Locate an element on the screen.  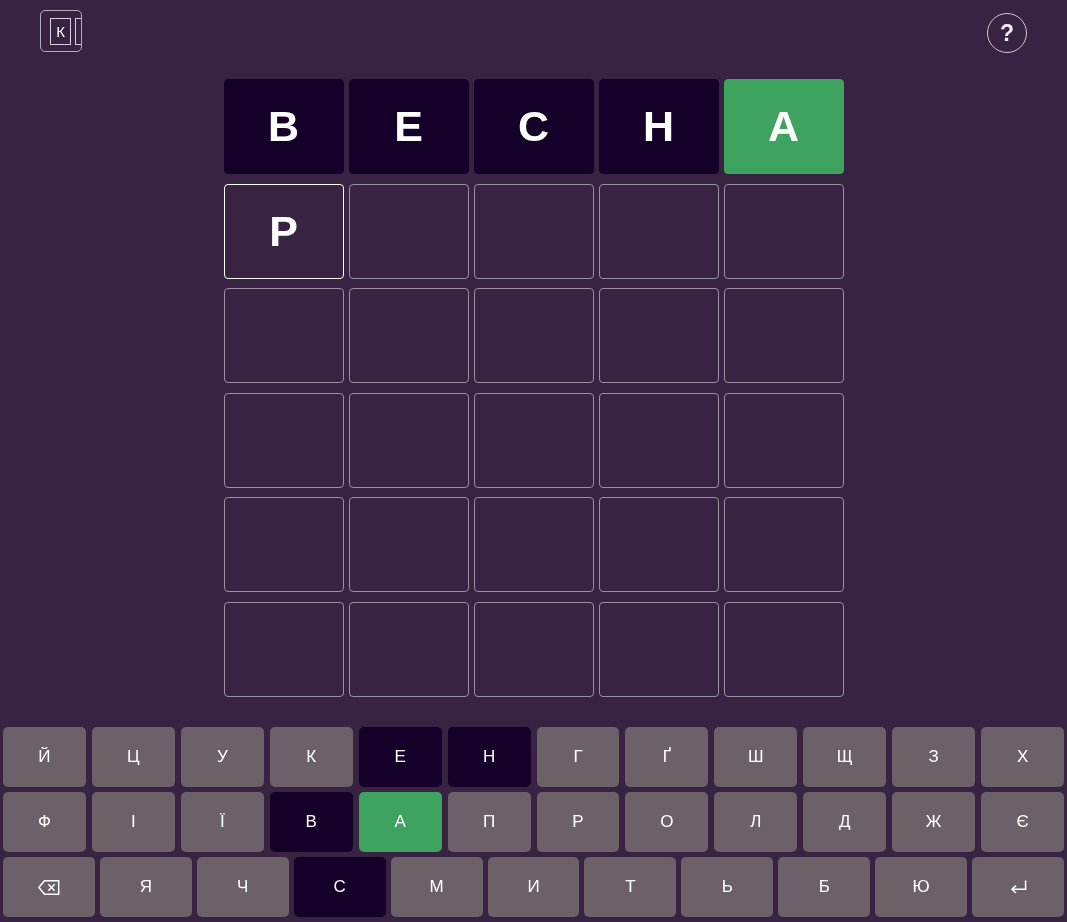
letter-key: С is located at coordinates (339, 887).